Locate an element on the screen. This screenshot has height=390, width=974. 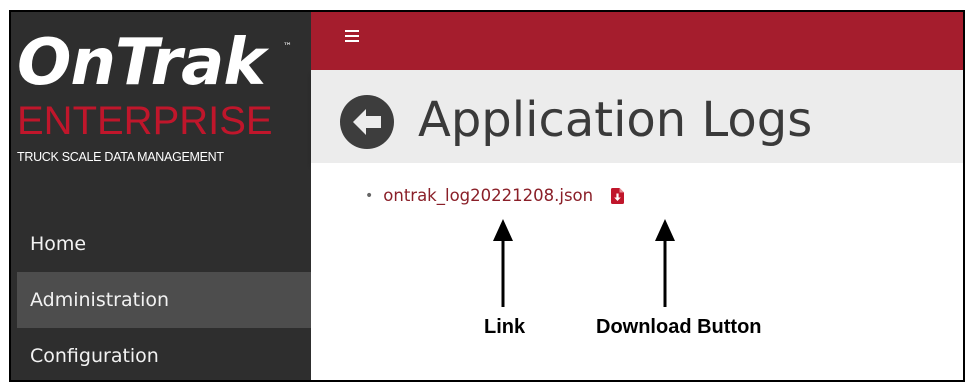
logo-subtitle: ENTERPRISE is located at coordinates (145, 121).